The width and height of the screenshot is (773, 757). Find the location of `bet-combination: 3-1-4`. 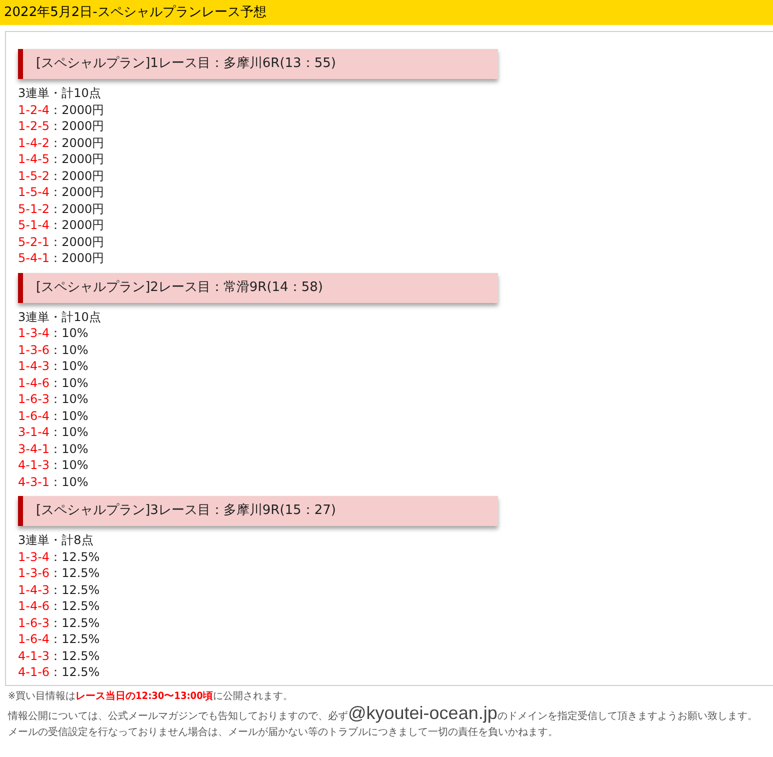

bet-combination: 3-1-4 is located at coordinates (34, 432).